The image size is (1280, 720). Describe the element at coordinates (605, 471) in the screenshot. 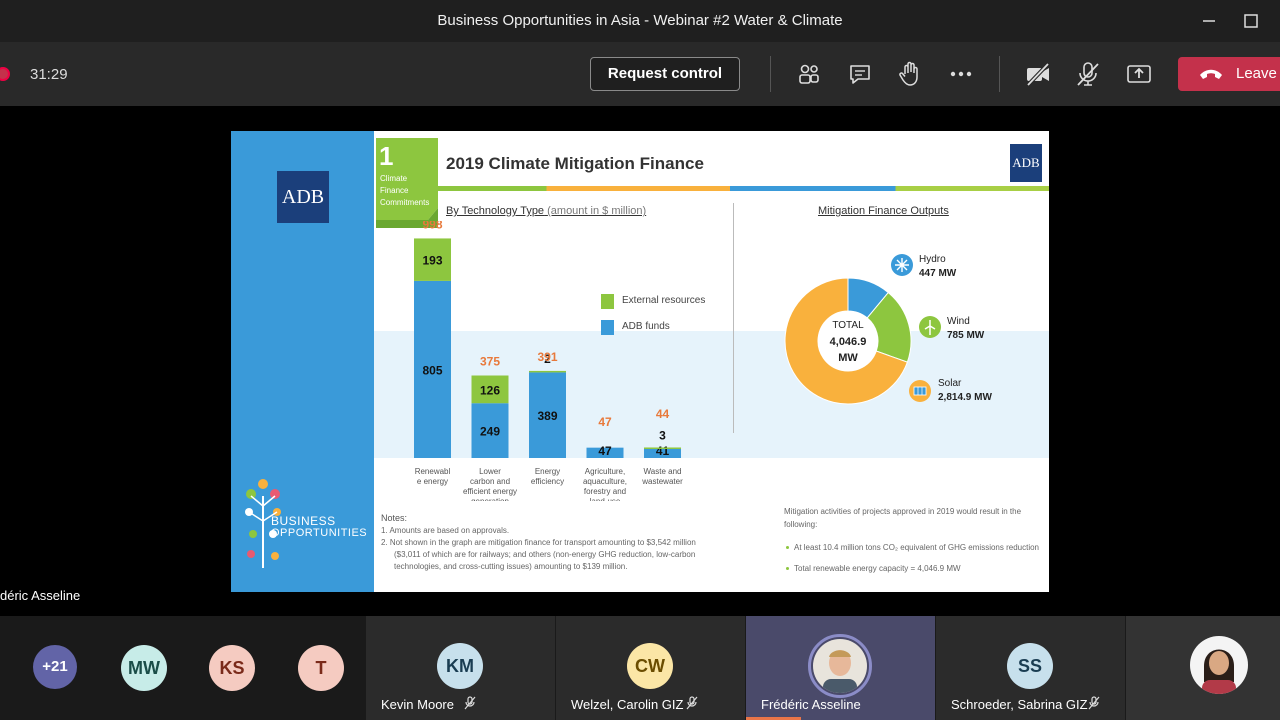

I see `category-label: Agriculture,` at that location.